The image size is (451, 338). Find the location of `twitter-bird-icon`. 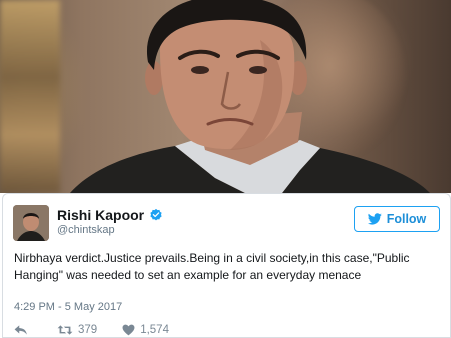

twitter-bird-icon is located at coordinates (374, 219).